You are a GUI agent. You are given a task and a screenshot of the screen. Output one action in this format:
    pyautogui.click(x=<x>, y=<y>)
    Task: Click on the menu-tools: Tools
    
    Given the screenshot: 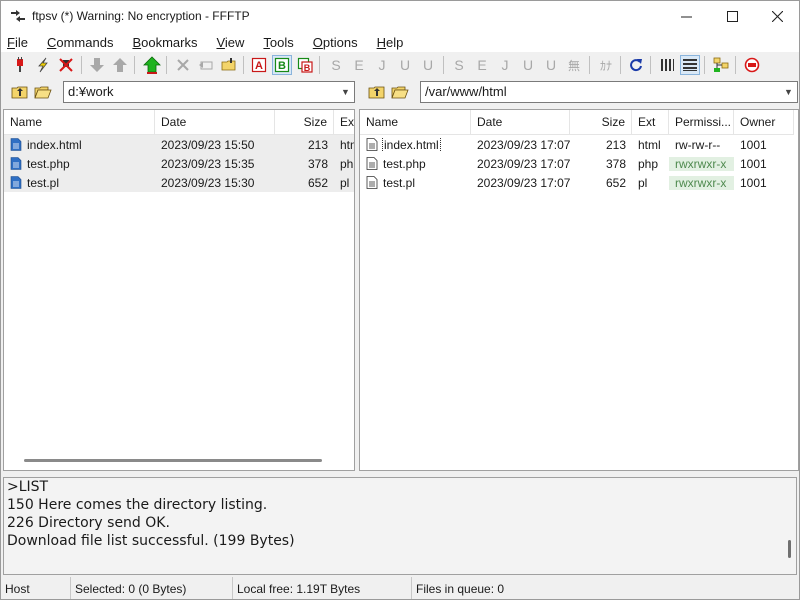 What is the action you would take?
    pyautogui.click(x=278, y=42)
    